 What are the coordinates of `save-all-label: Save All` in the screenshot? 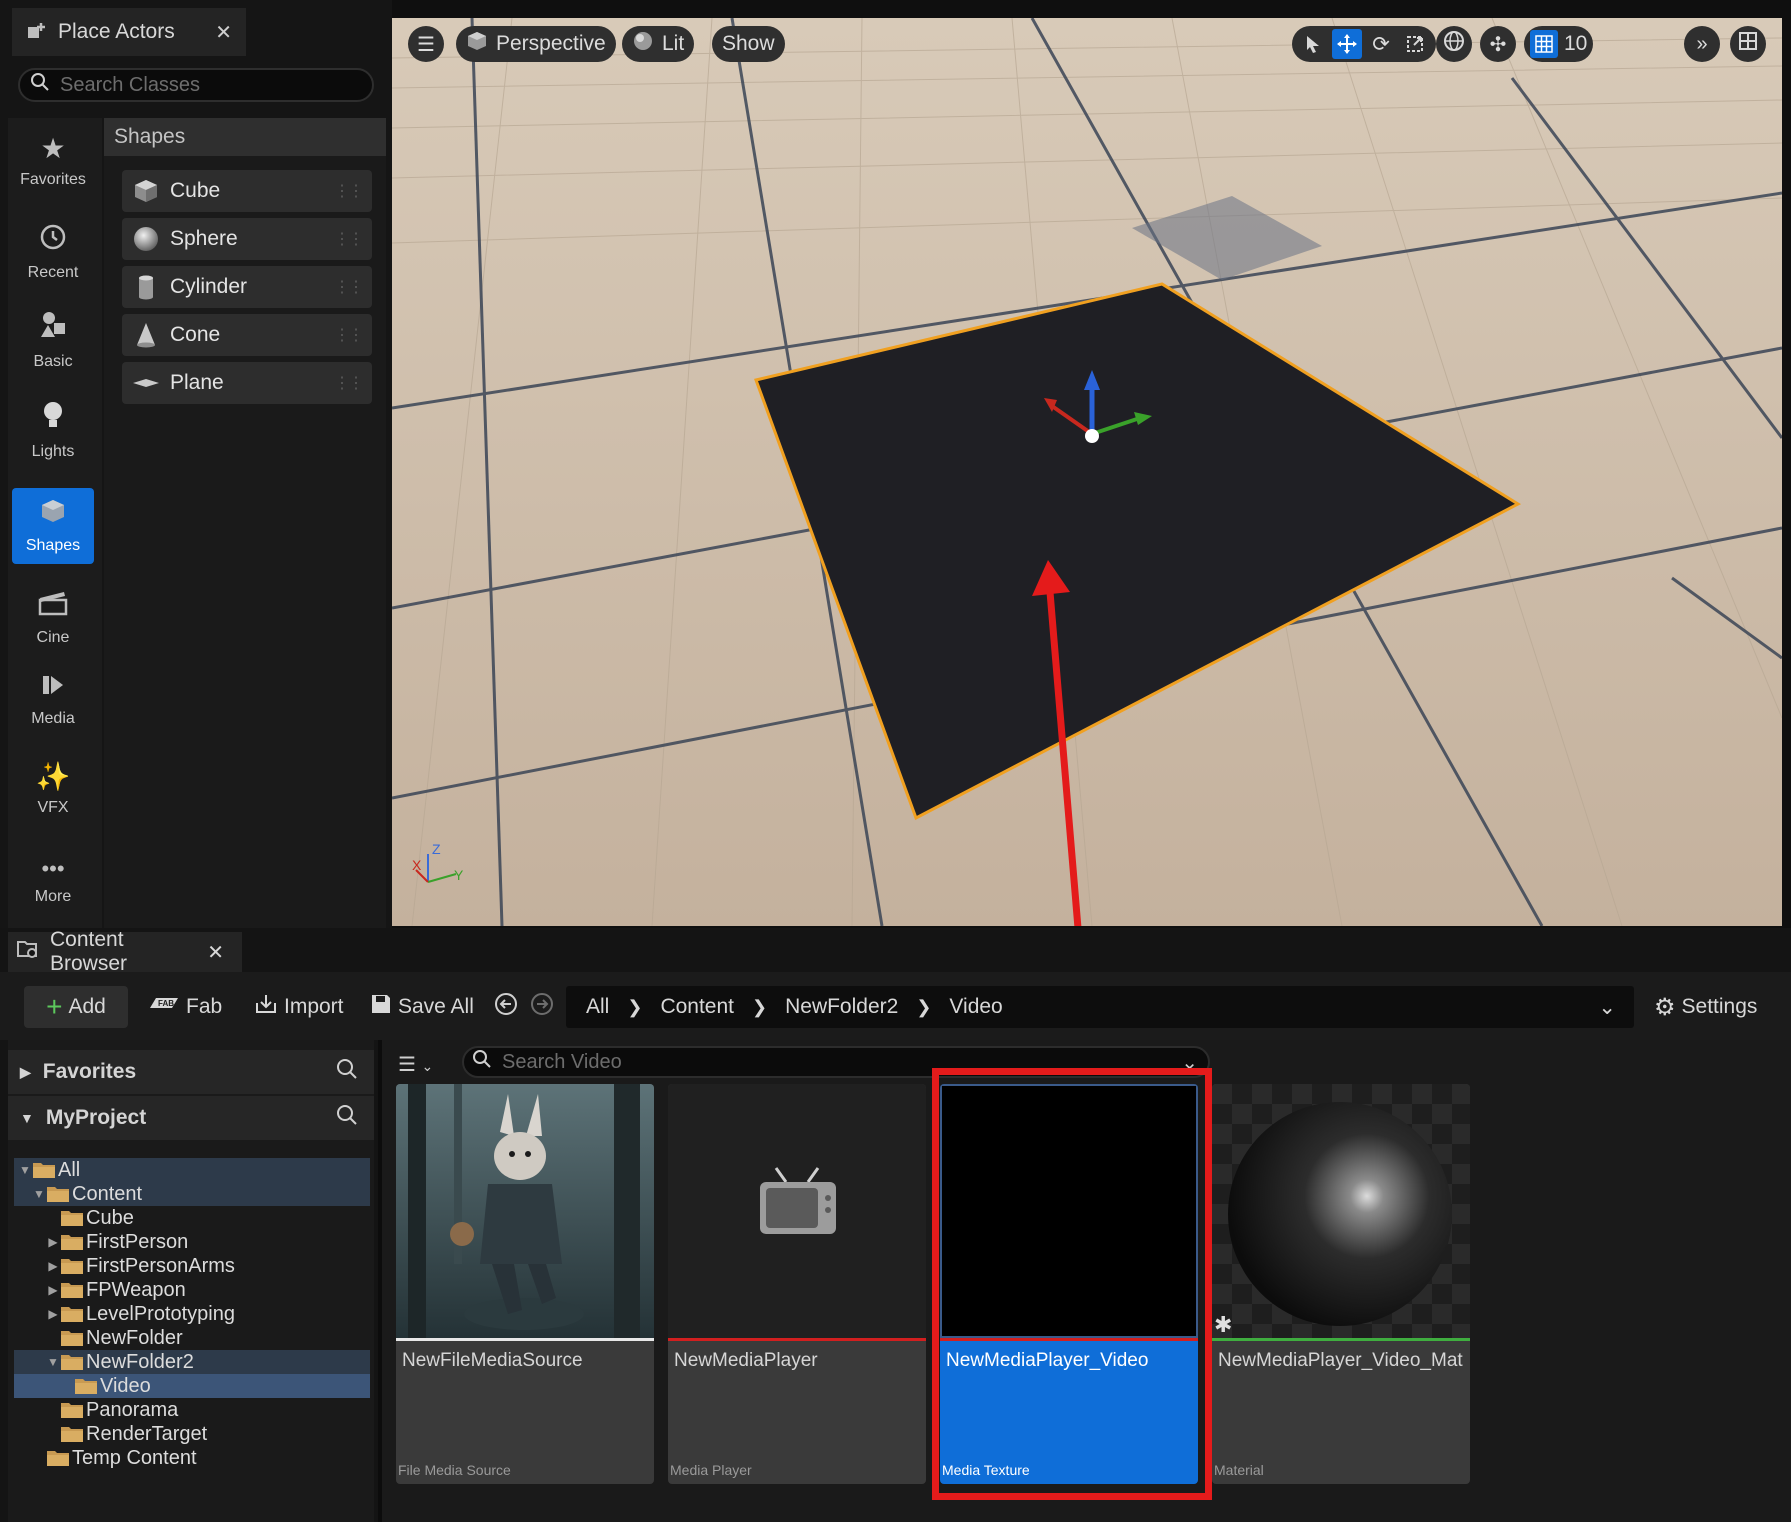 It's located at (436, 1006).